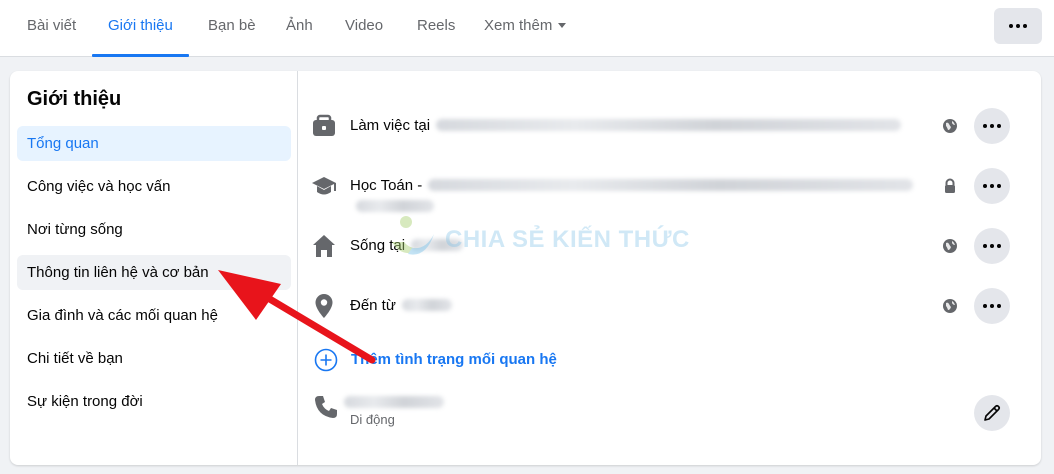 This screenshot has width=1054, height=474. I want to click on sidebar-item-overview: Tổng quan, so click(154, 143).